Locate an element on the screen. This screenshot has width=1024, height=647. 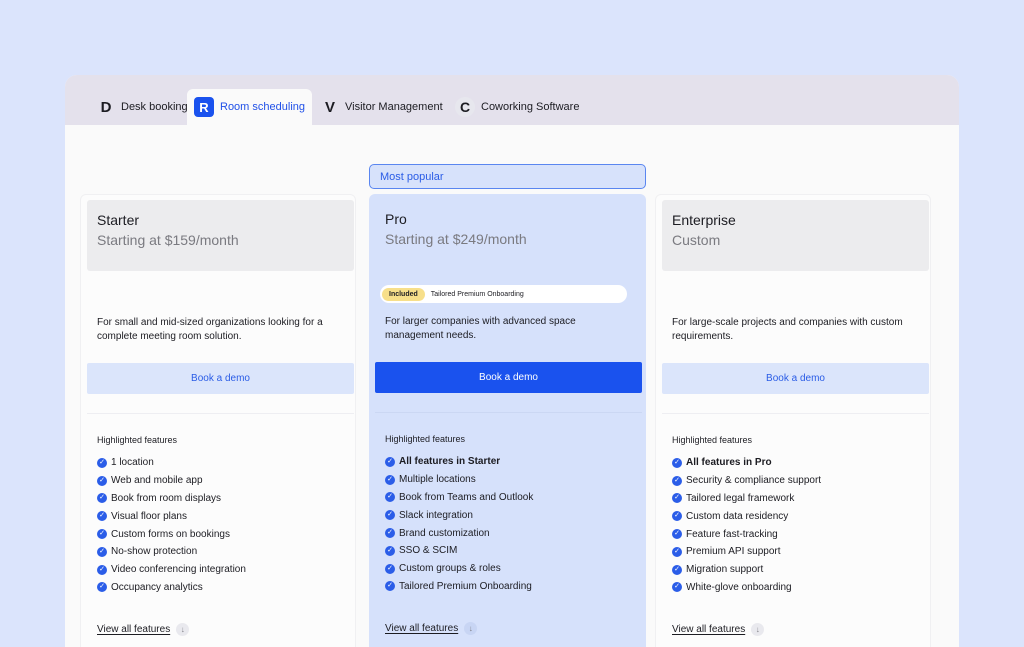
list-item: ✓ Migration support is located at coordinates (746, 570).